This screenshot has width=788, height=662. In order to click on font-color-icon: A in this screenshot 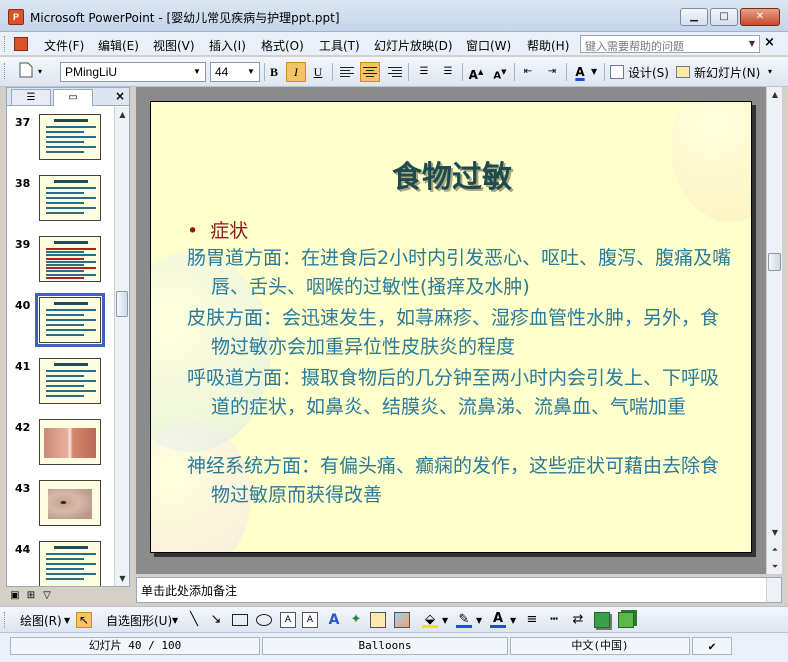, I will do `click(498, 620)`.